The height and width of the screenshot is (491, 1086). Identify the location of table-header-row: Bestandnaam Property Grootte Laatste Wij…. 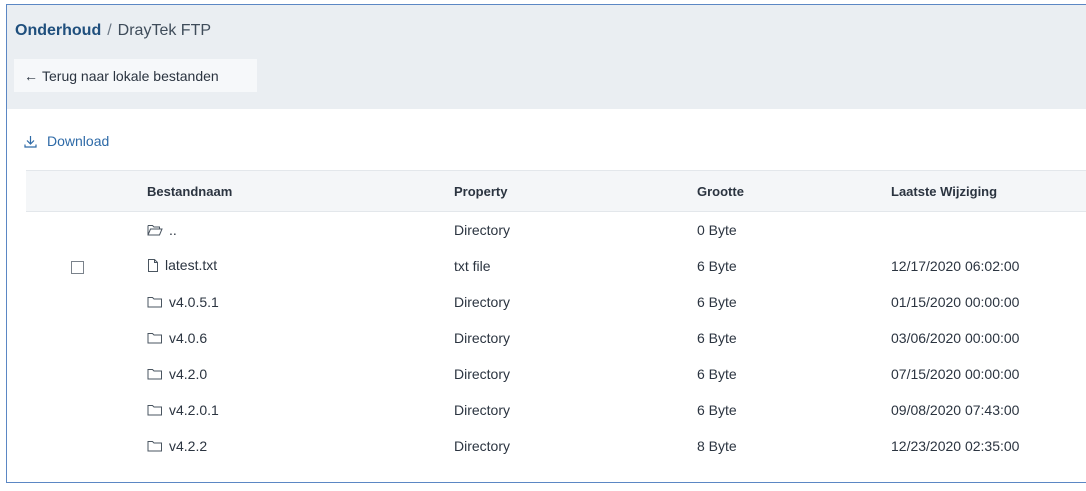
(556, 191).